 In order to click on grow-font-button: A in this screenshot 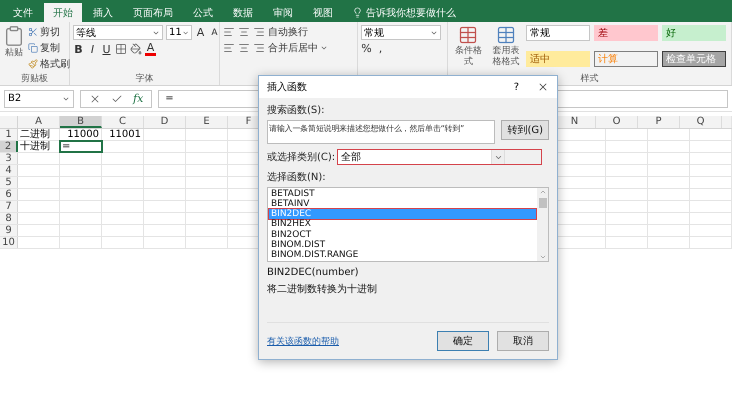, I will do `click(200, 32)`.